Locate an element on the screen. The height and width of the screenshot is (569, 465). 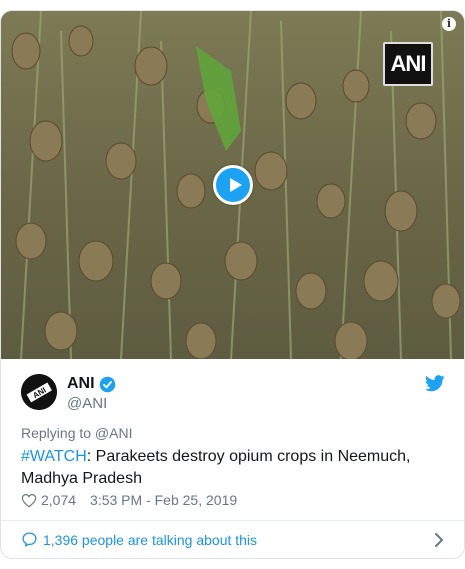
info-icon: i is located at coordinates (449, 24).